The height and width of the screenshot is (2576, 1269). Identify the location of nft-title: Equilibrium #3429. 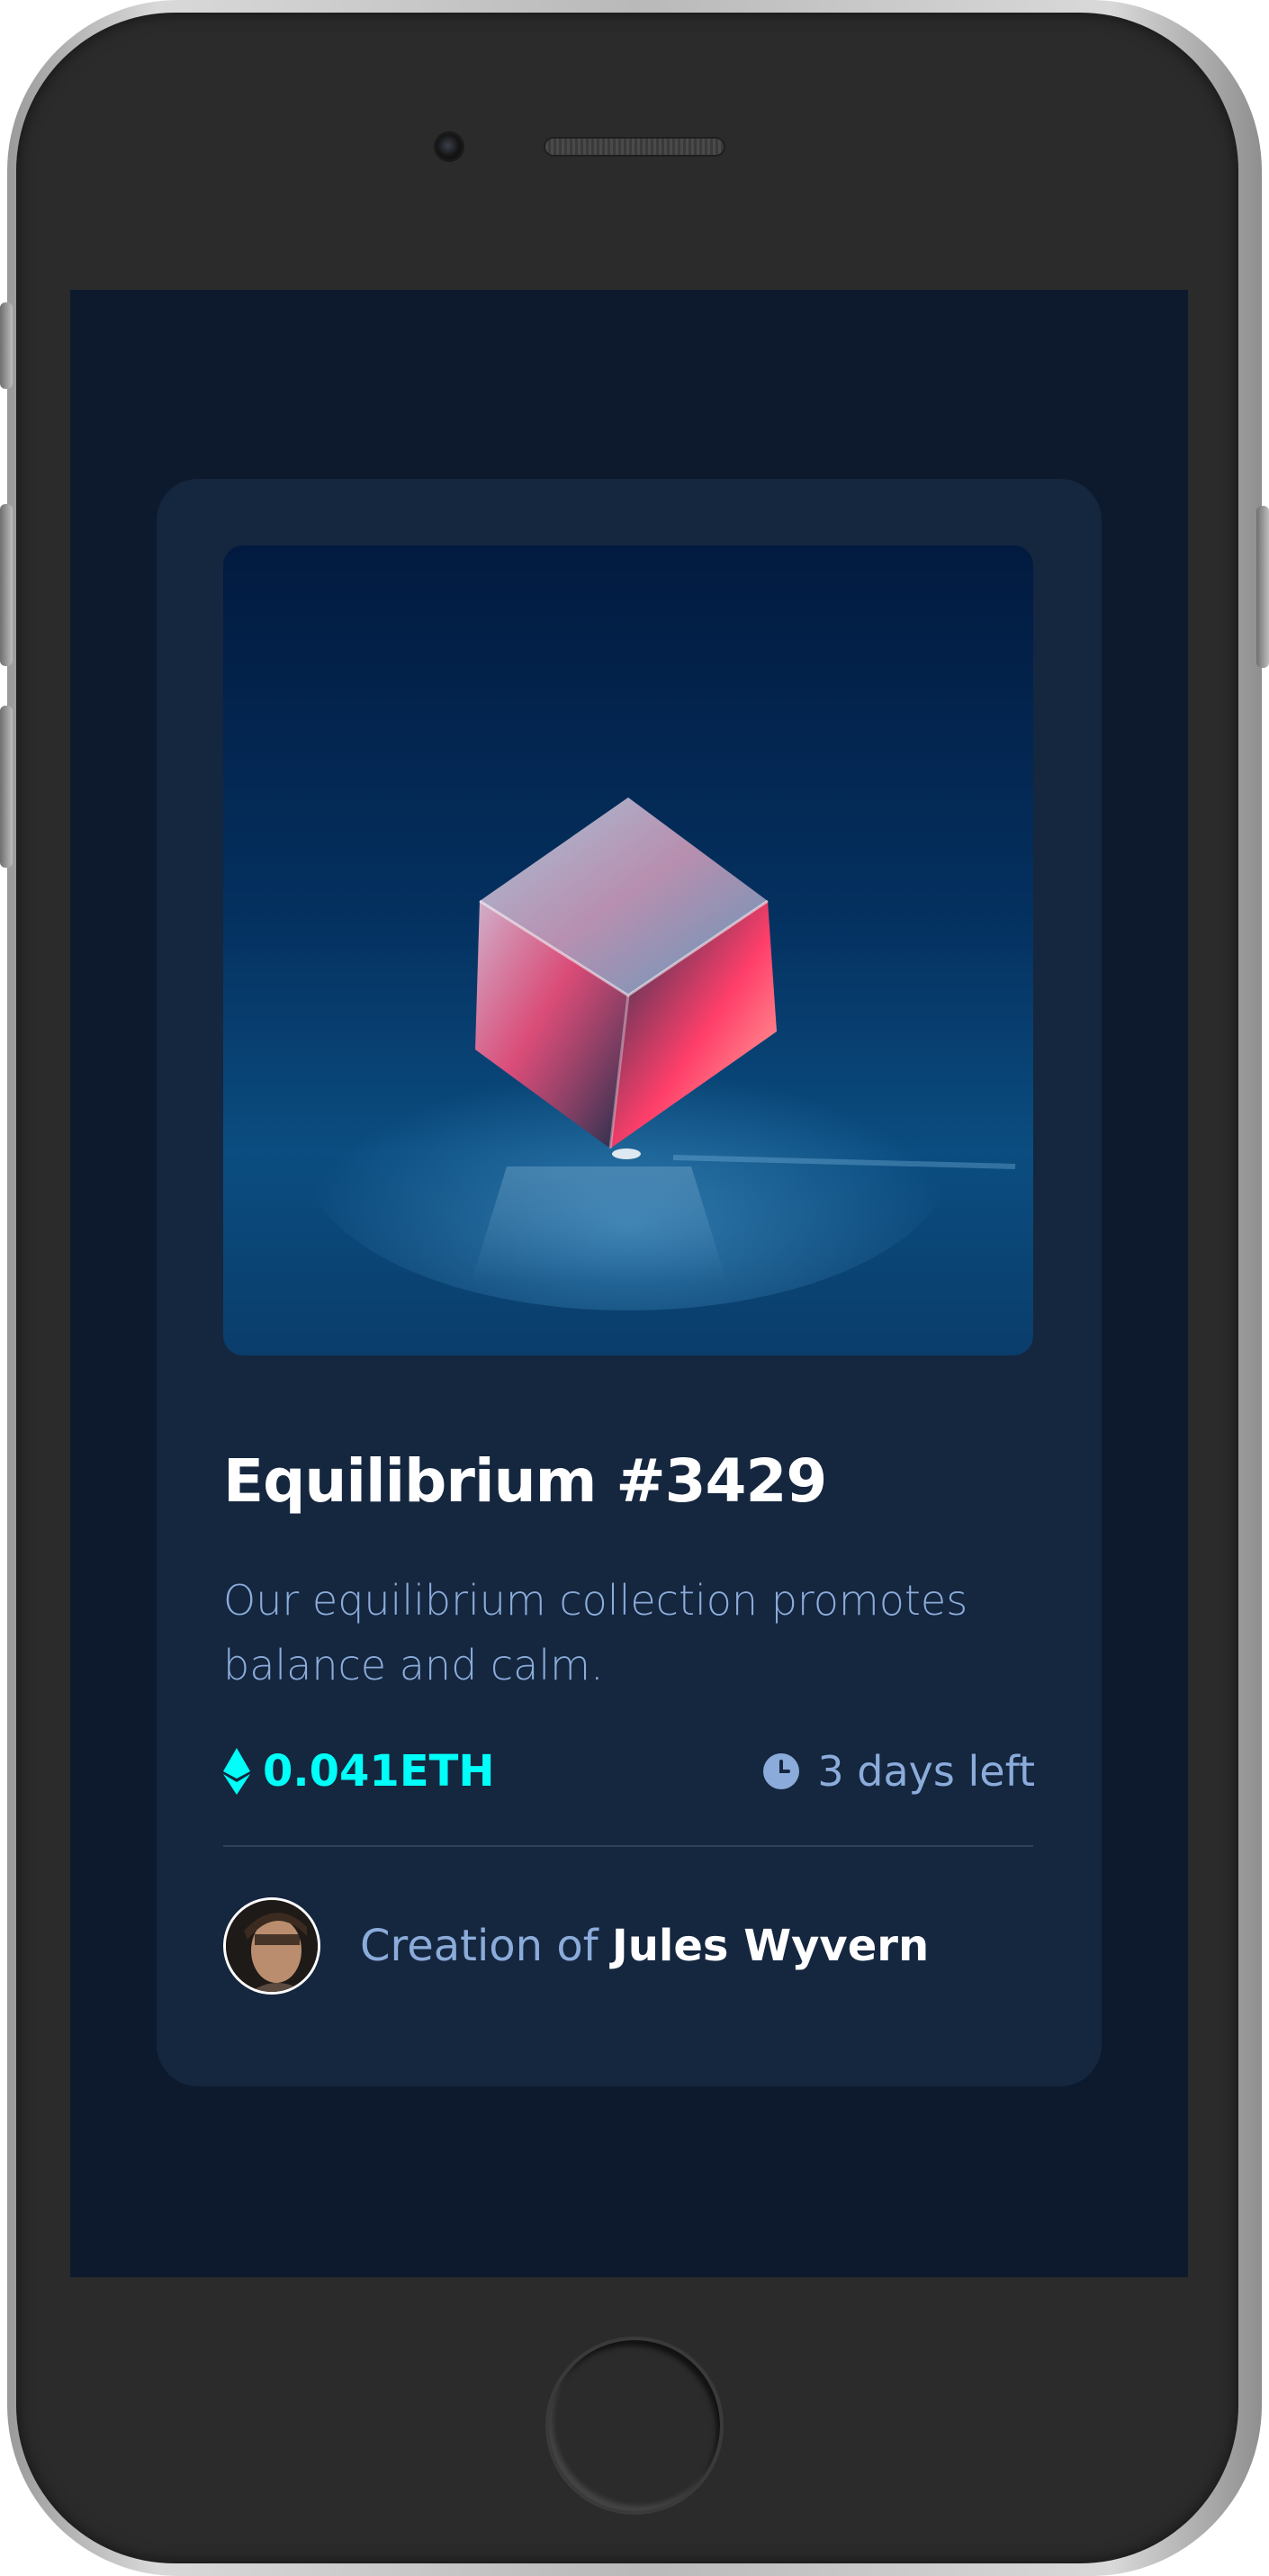
(629, 1481).